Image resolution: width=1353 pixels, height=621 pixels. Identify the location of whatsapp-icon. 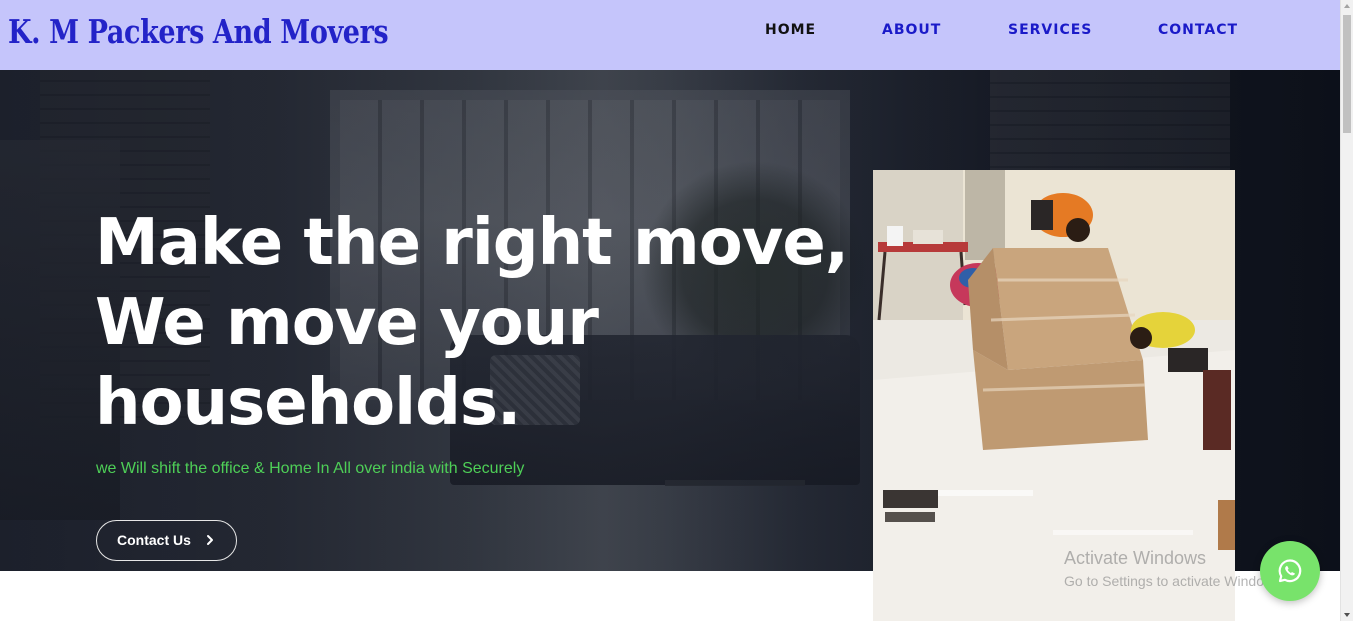
(1290, 571).